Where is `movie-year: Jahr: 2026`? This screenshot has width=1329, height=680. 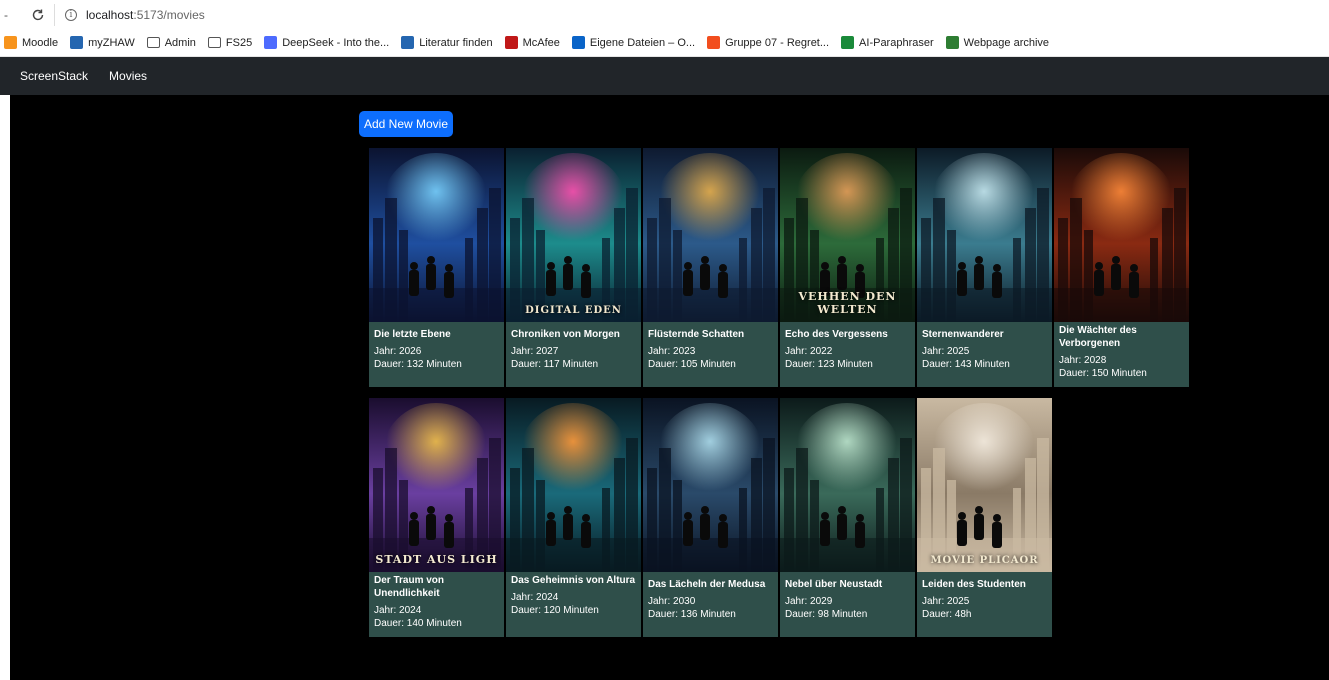 movie-year: Jahr: 2026 is located at coordinates (398, 351).